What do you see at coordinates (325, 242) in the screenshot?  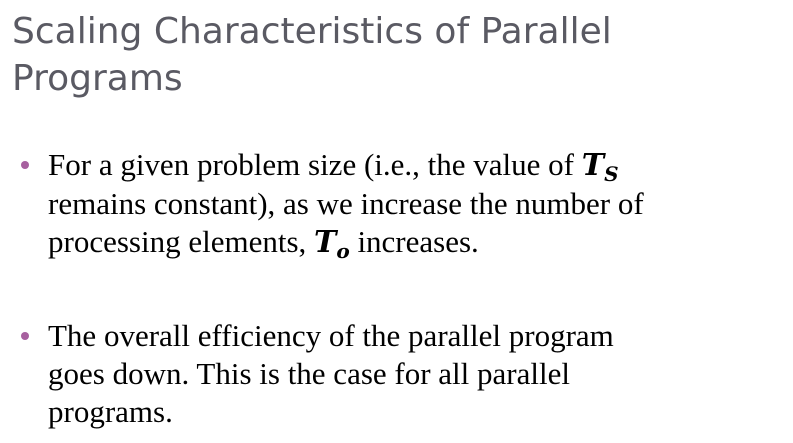 I see `math-to-base: T` at bounding box center [325, 242].